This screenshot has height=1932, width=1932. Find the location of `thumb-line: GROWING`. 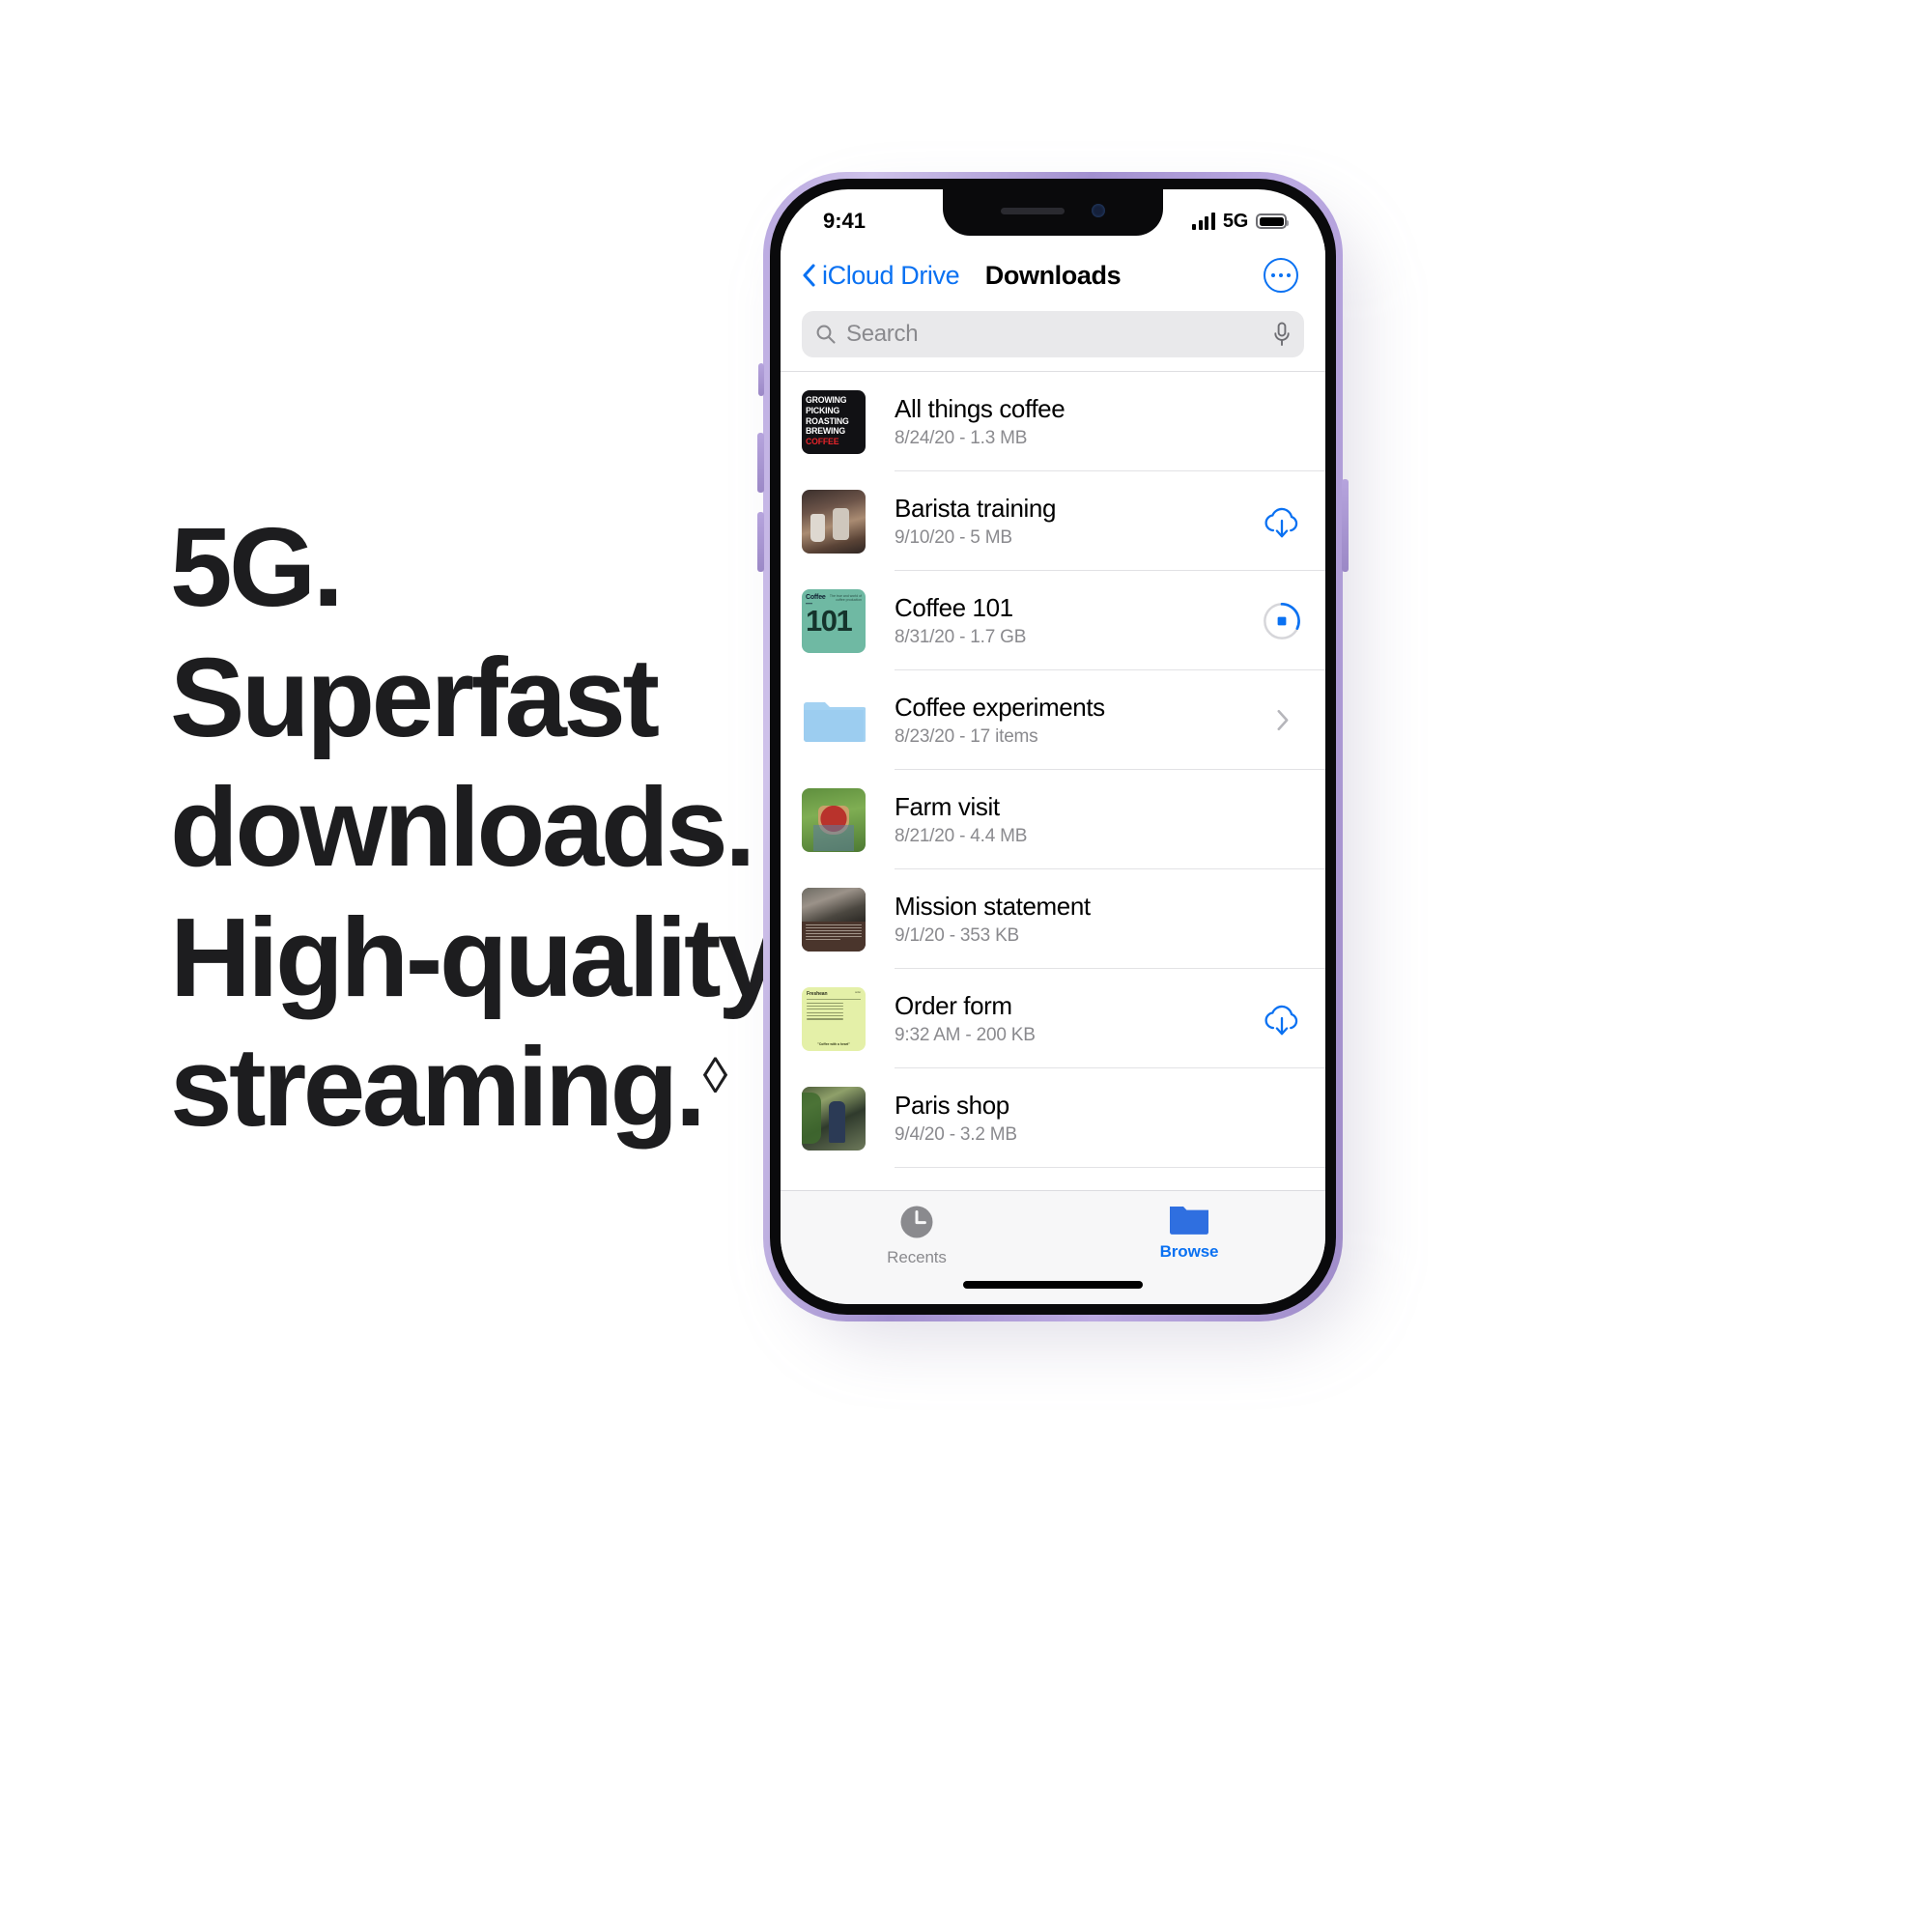

thumb-line: GROWING is located at coordinates (826, 400).